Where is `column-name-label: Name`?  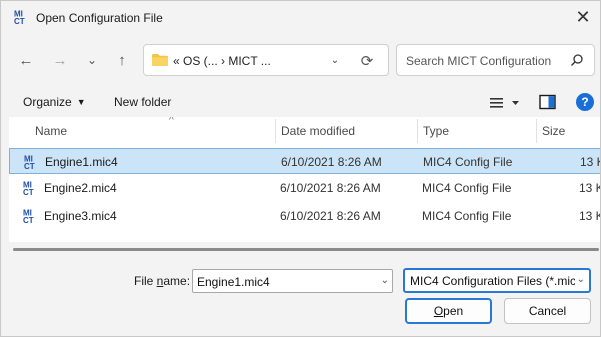 column-name-label: Name is located at coordinates (51, 131).